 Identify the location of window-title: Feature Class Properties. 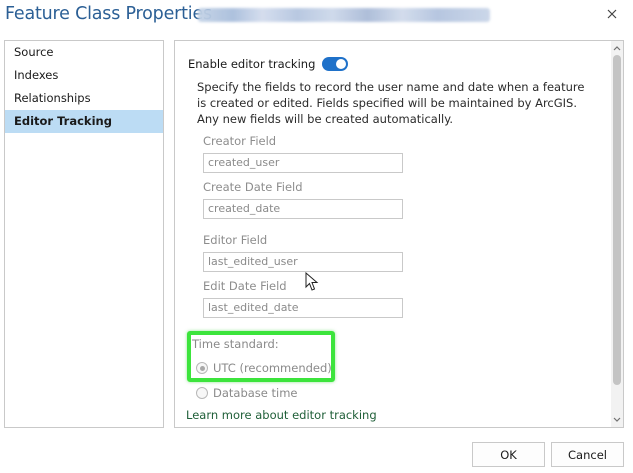
(108, 14).